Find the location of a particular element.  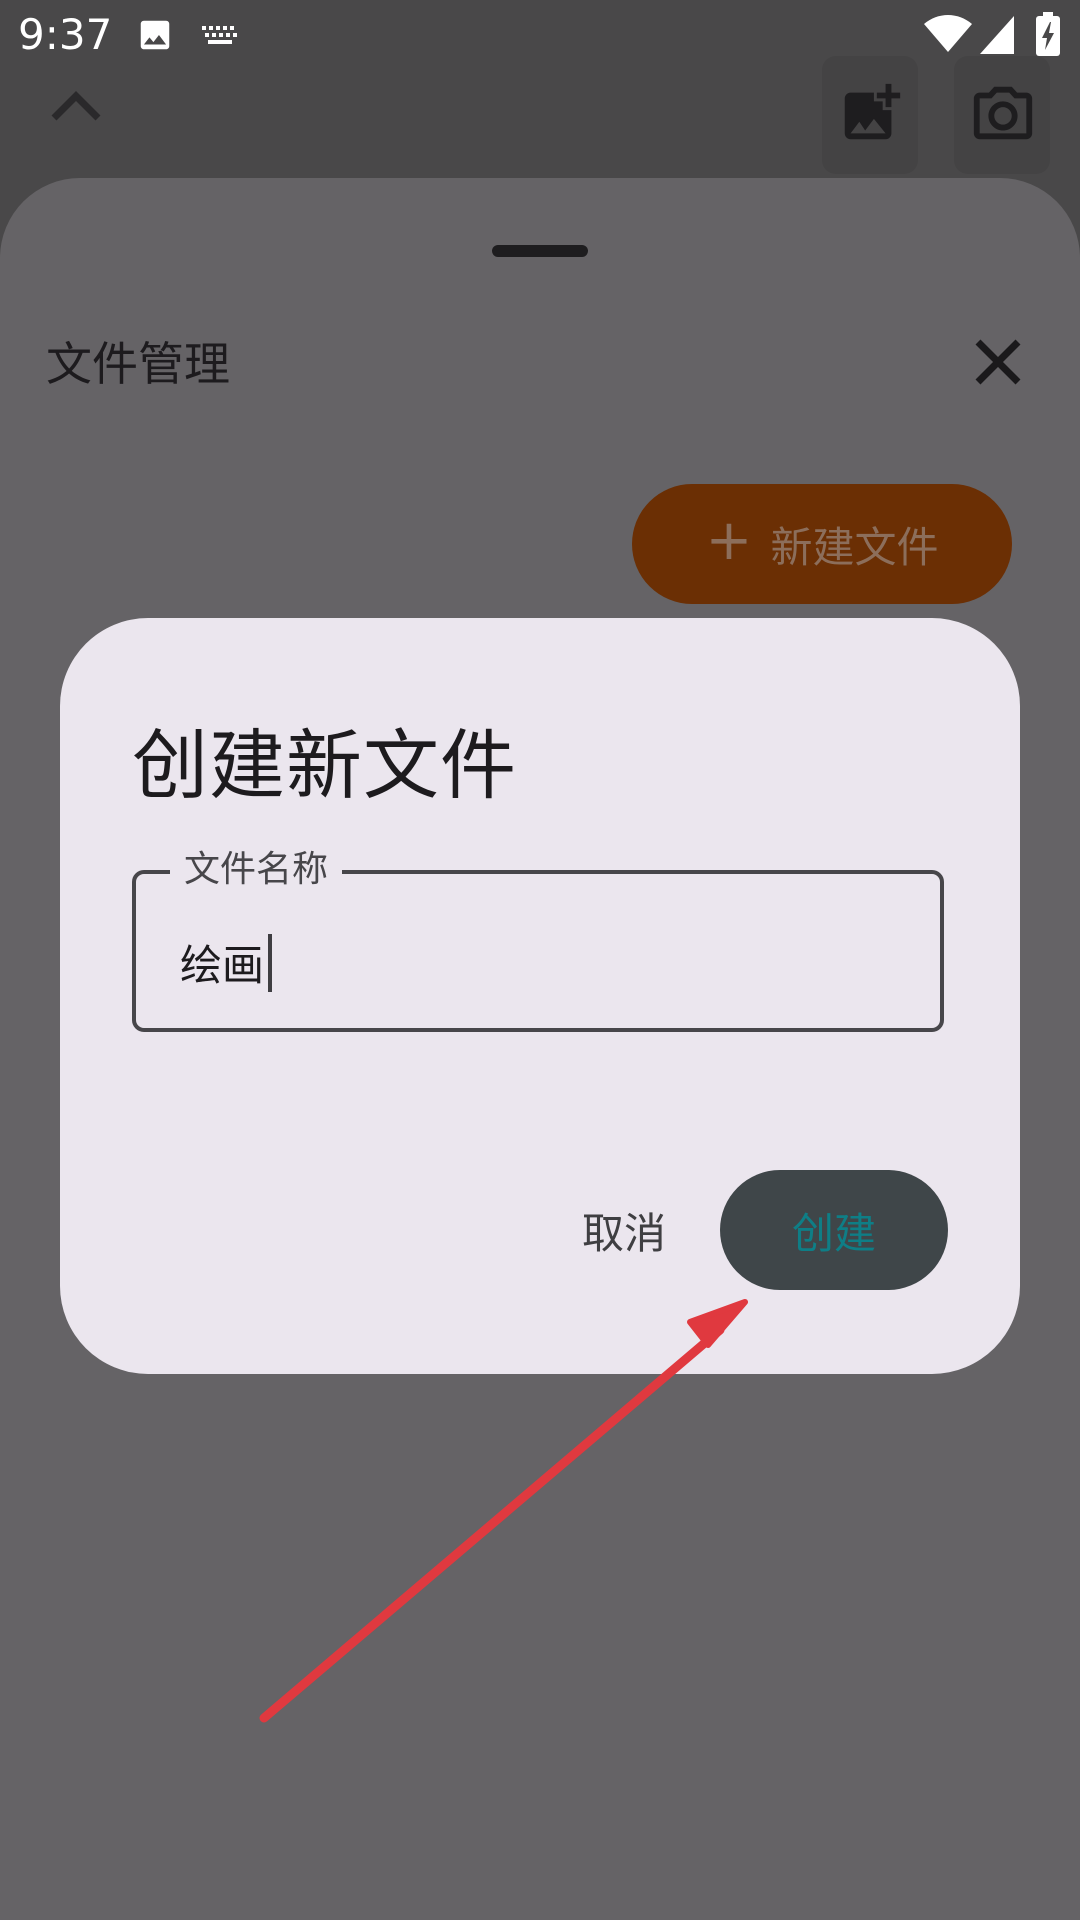

battery-charging-icon is located at coordinates (1048, 36).